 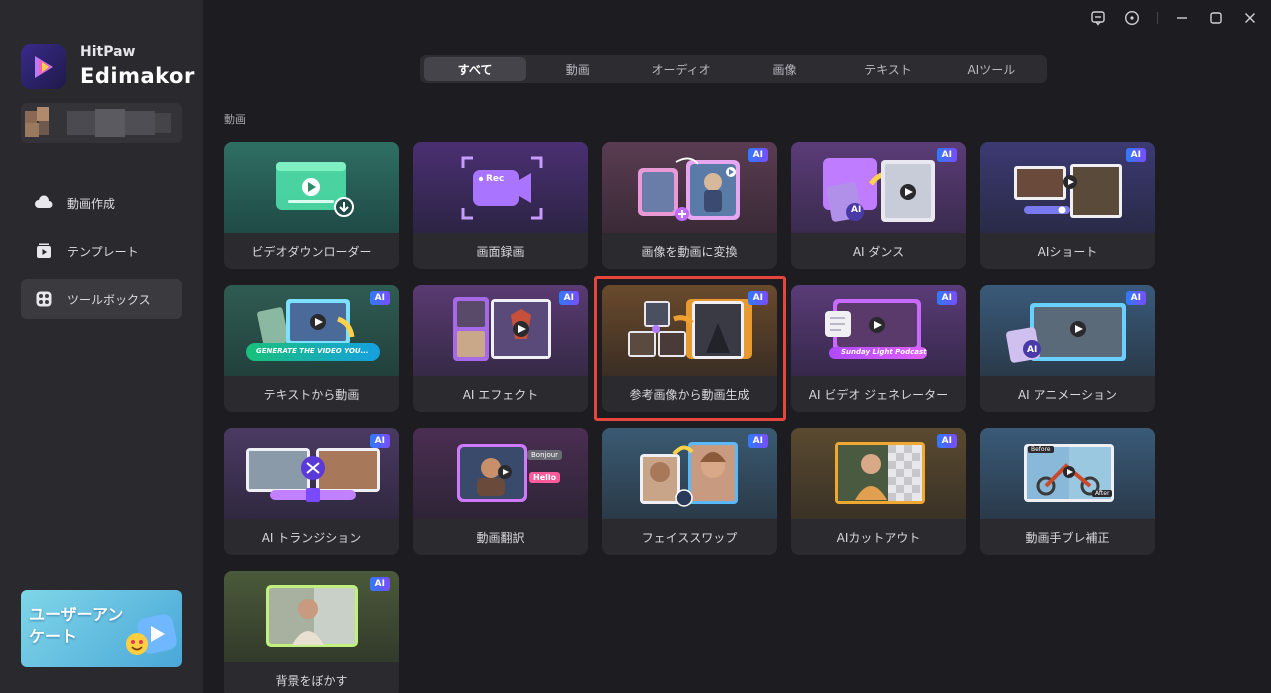 What do you see at coordinates (1132, 18) in the screenshot?
I see `help-icon` at bounding box center [1132, 18].